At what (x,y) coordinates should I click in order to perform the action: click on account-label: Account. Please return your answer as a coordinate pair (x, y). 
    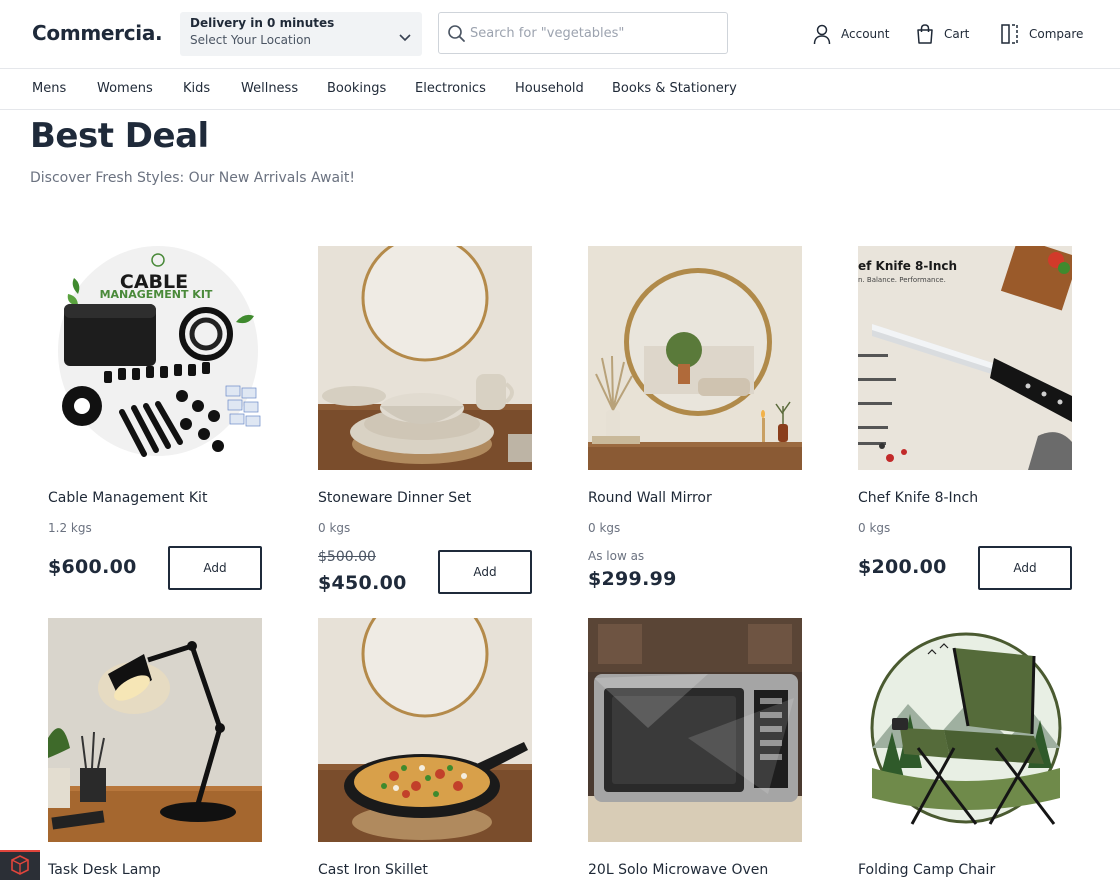
    Looking at the image, I should click on (865, 34).